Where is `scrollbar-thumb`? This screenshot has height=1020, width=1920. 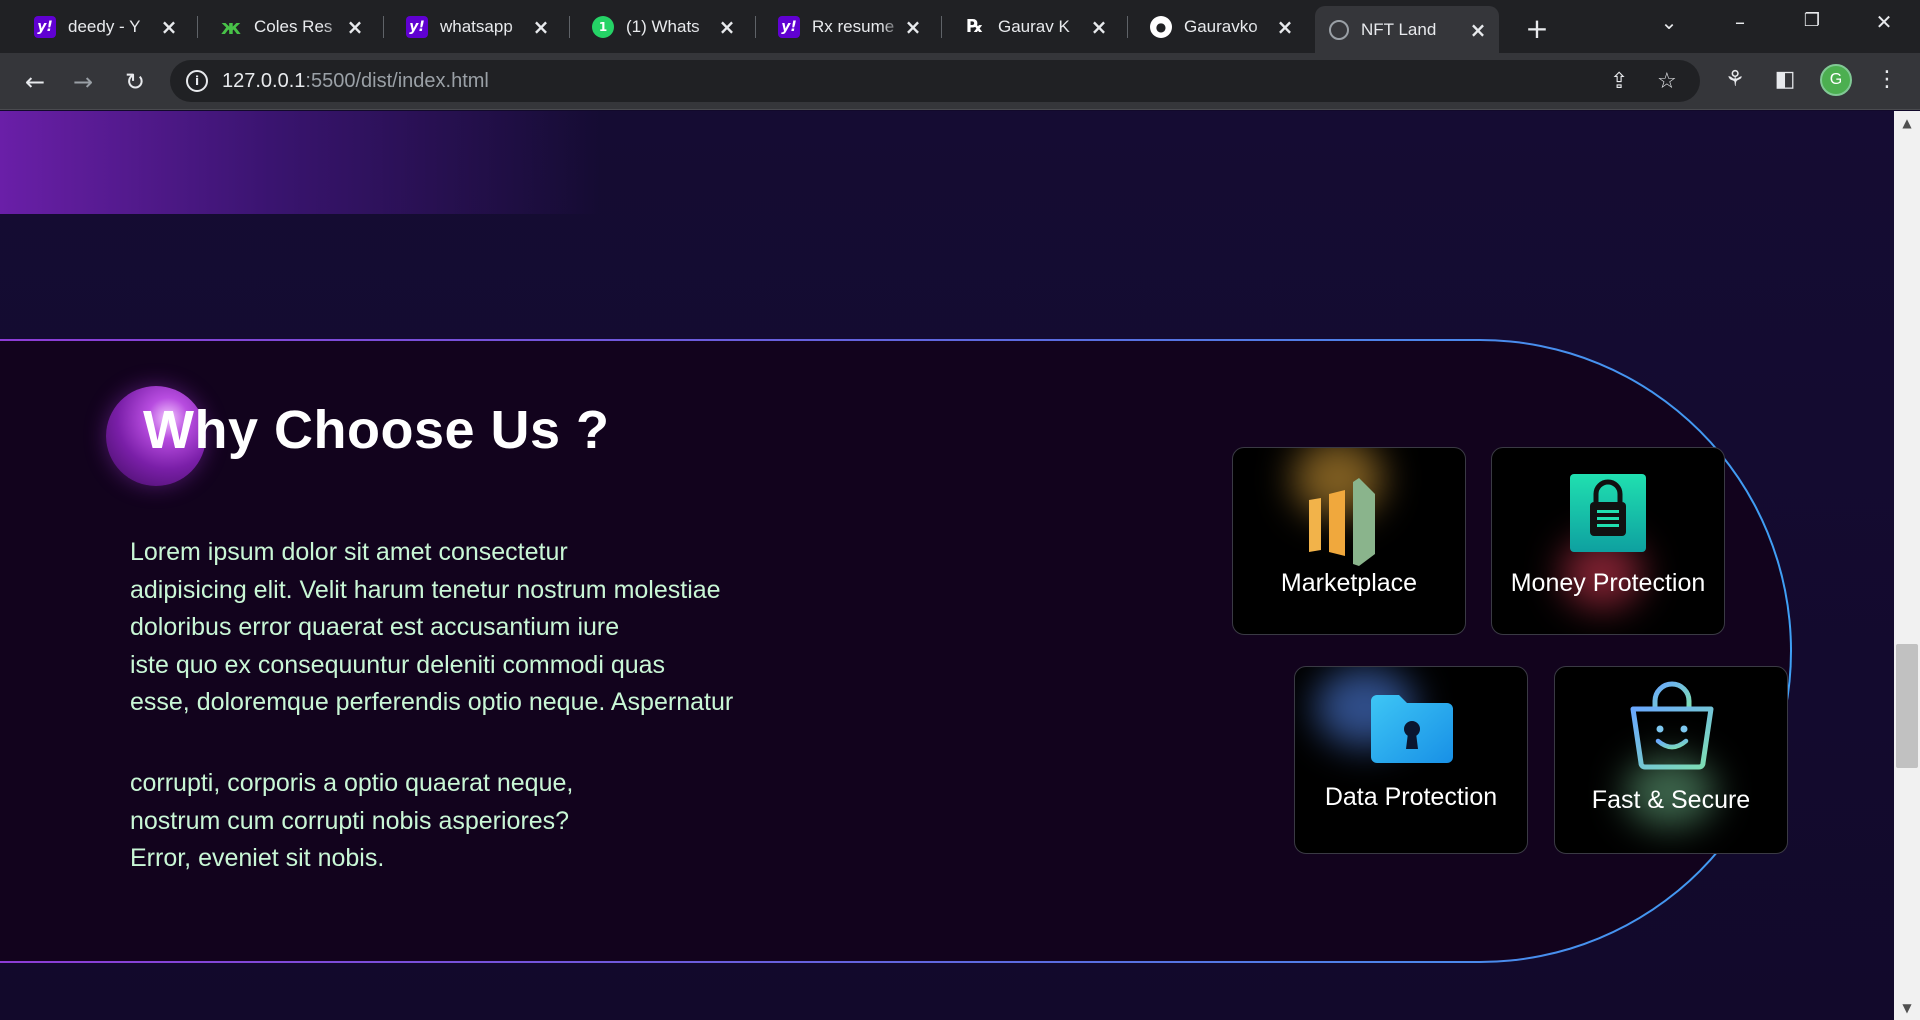 scrollbar-thumb is located at coordinates (1907, 706).